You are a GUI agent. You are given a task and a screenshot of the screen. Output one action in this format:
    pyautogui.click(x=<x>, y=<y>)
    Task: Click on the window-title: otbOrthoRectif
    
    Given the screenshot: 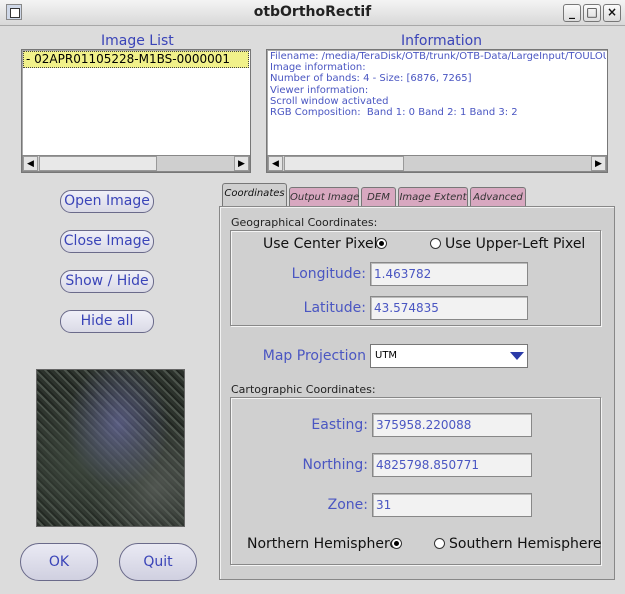 What is the action you would take?
    pyautogui.click(x=312, y=12)
    